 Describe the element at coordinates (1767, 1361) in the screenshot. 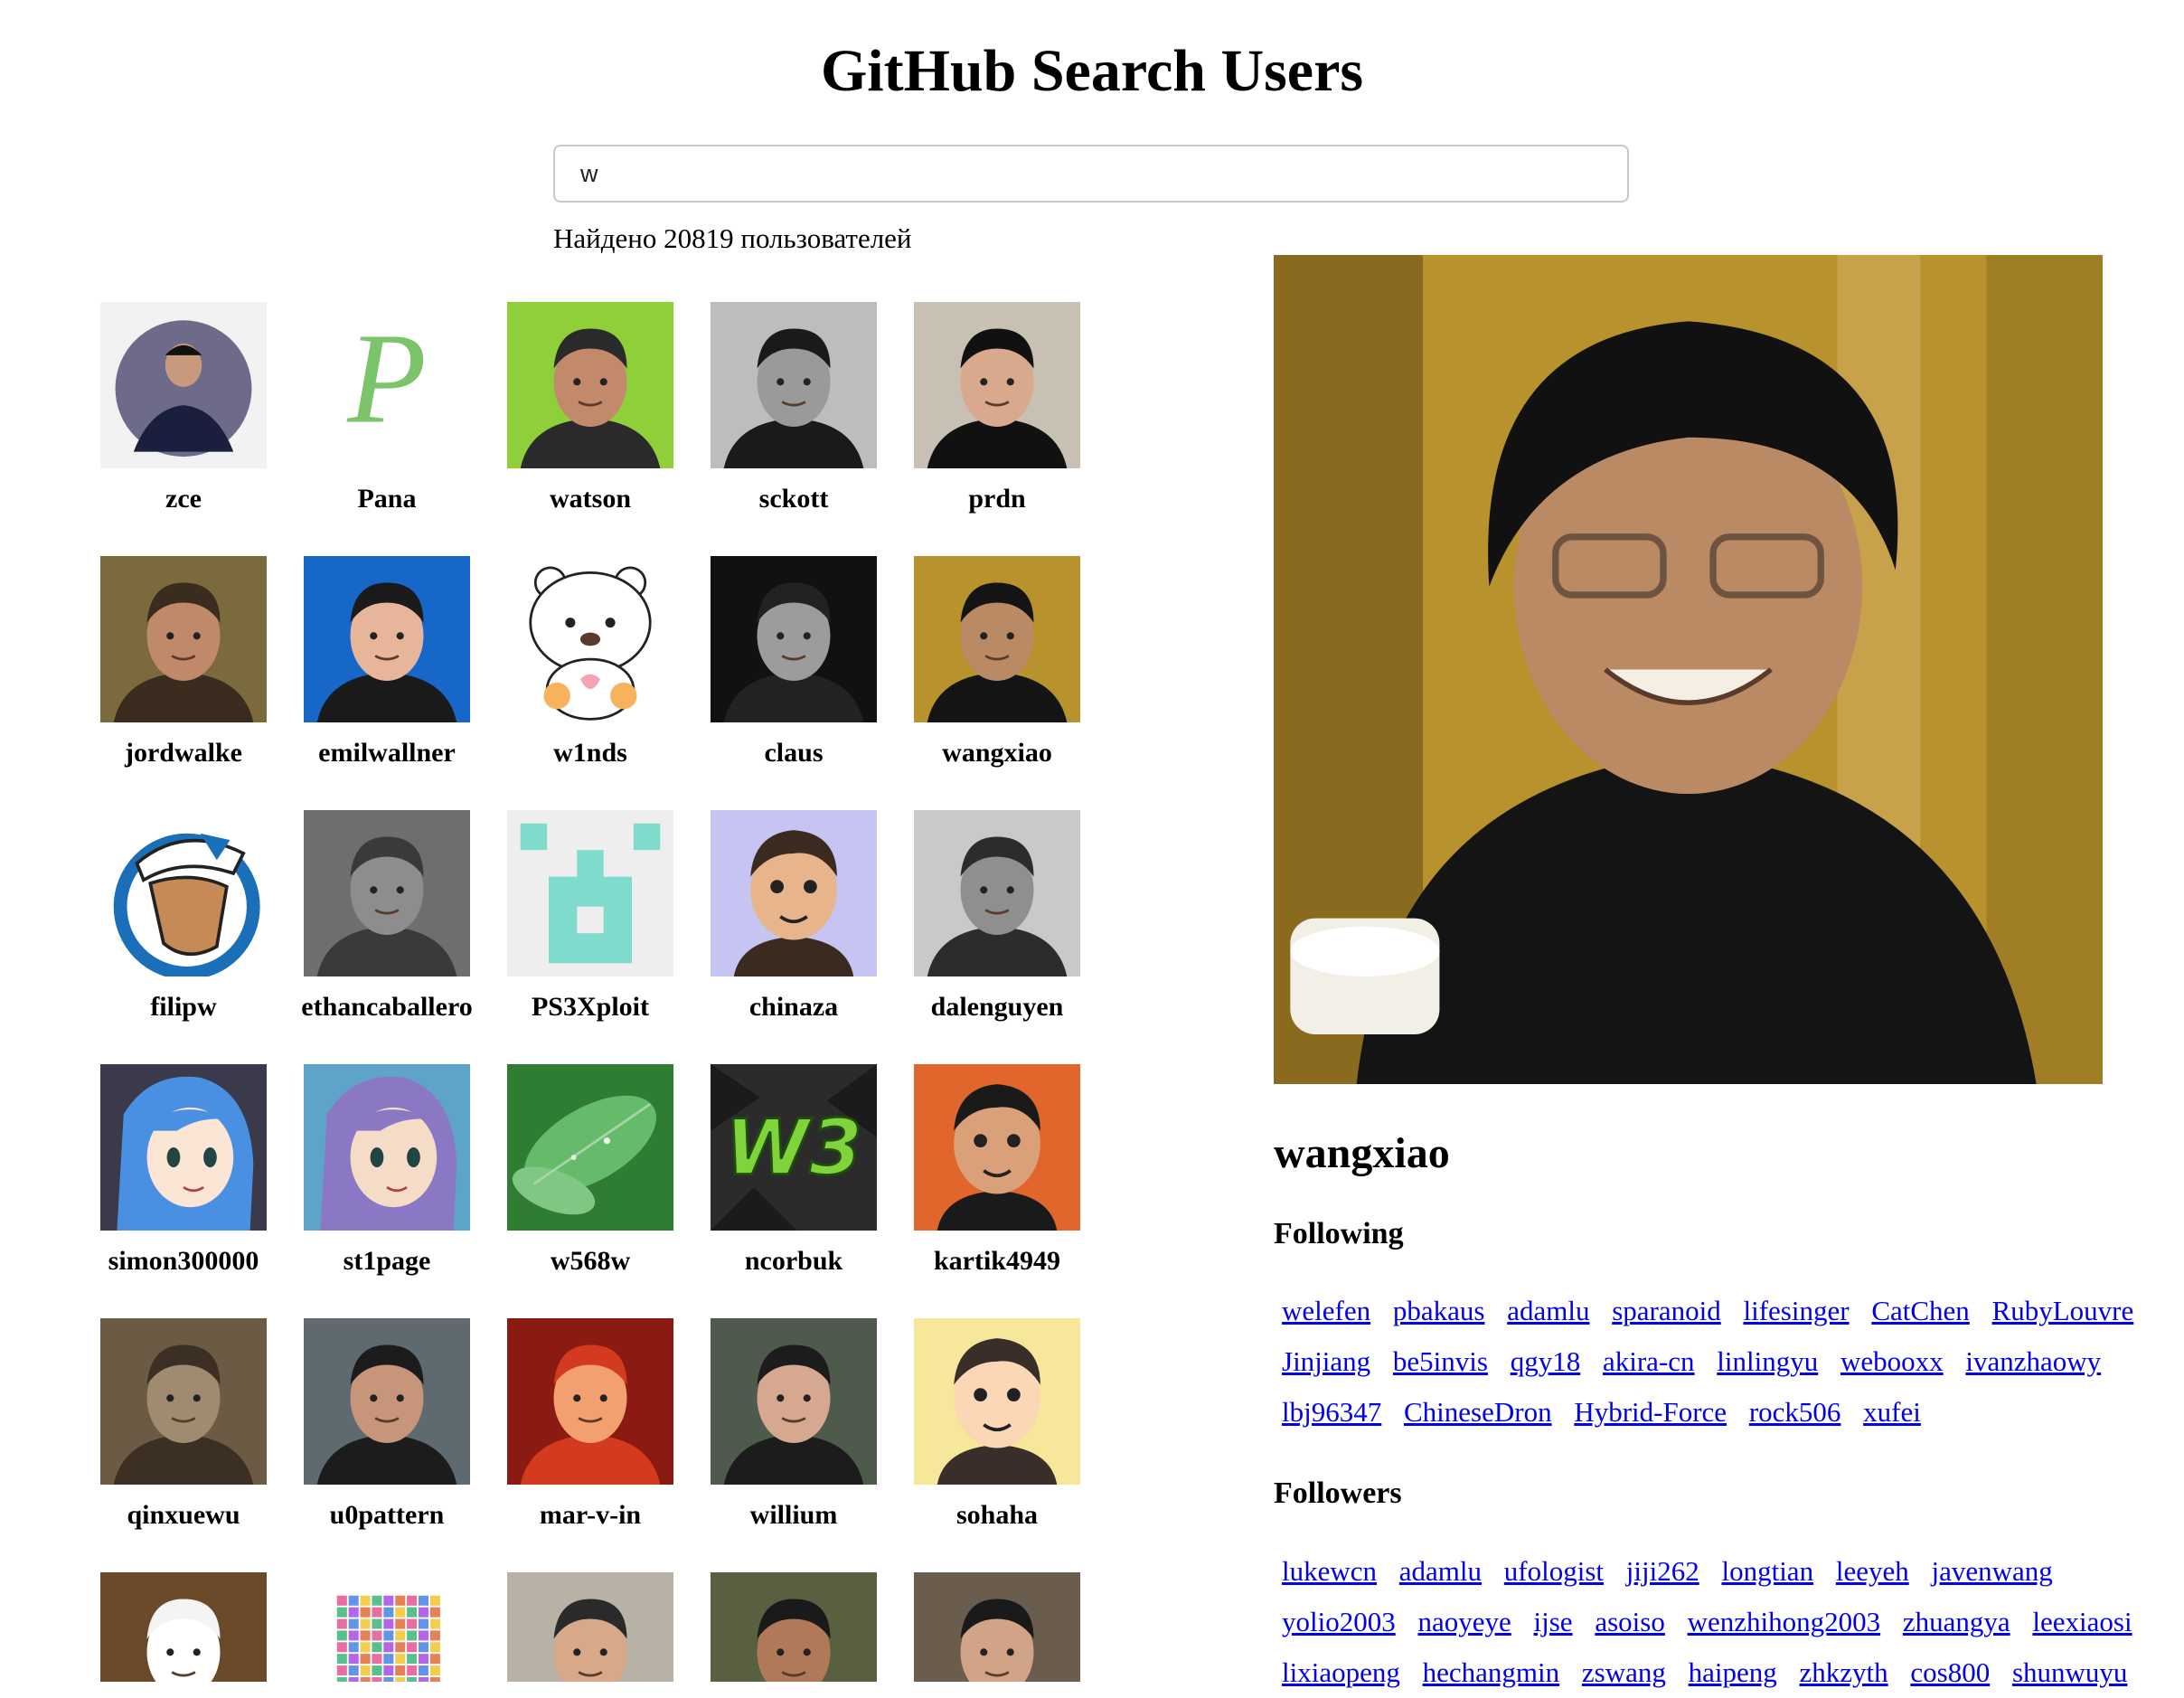

I see `following-link: linlingyu` at that location.